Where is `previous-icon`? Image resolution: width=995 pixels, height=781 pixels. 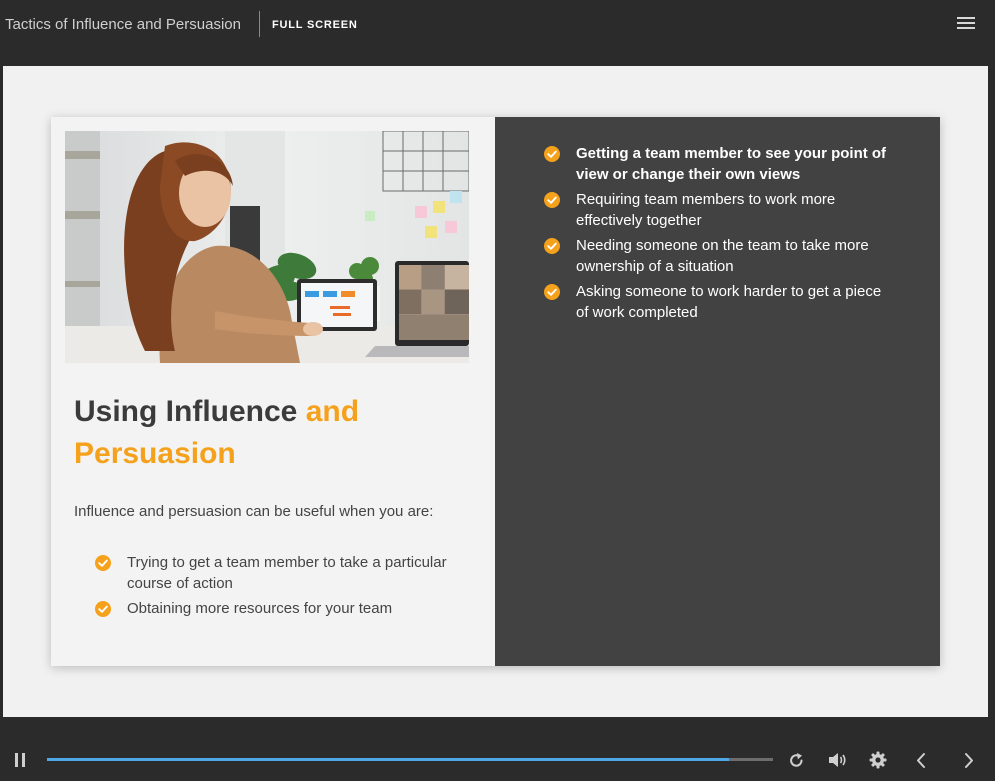
previous-icon is located at coordinates (921, 760).